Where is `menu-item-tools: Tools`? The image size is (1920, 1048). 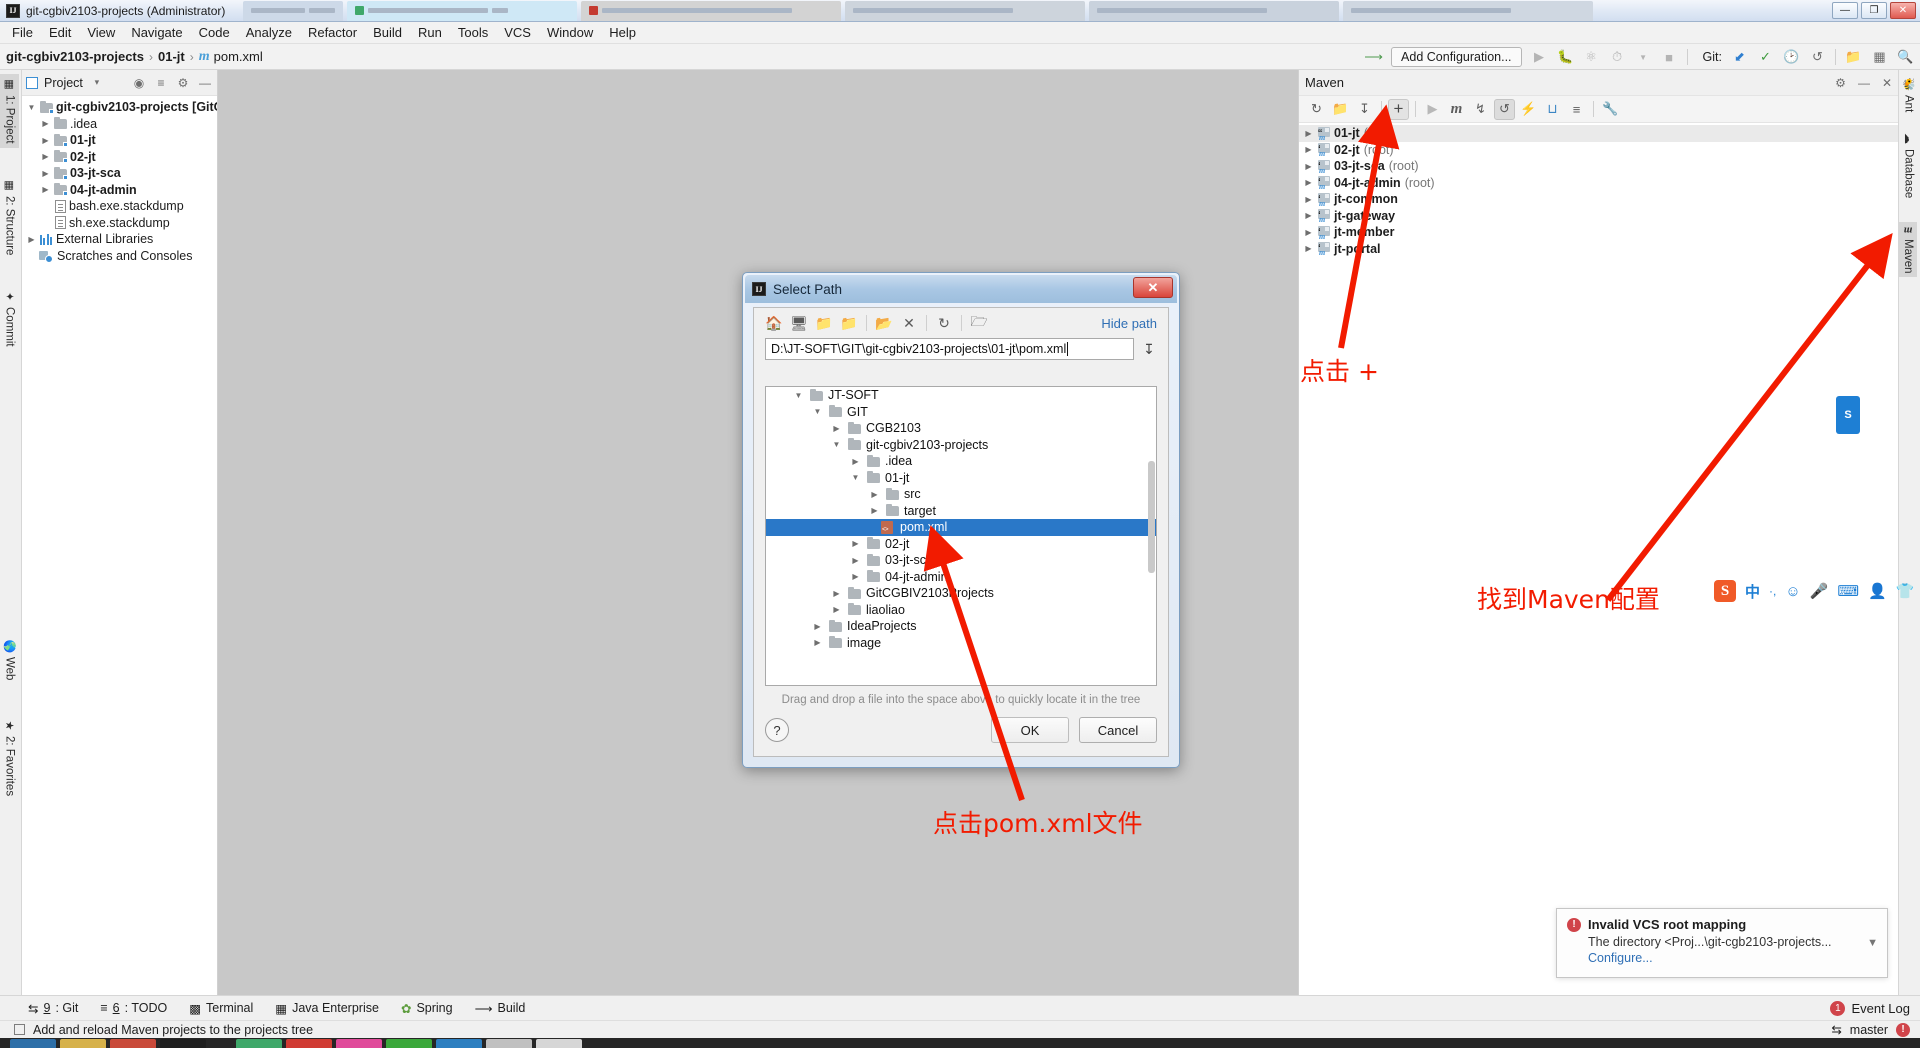
menu-item-tools: Tools is located at coordinates (473, 32).